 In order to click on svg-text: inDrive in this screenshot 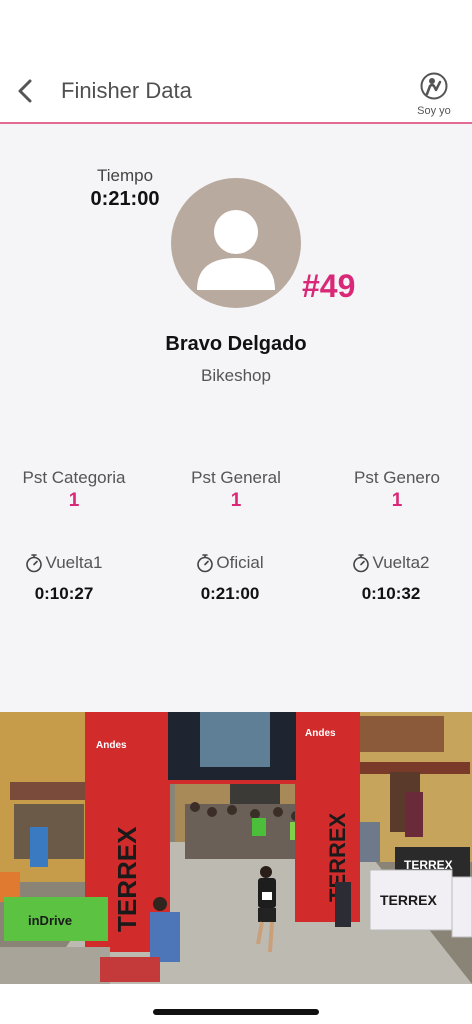, I will do `click(50, 920)`.